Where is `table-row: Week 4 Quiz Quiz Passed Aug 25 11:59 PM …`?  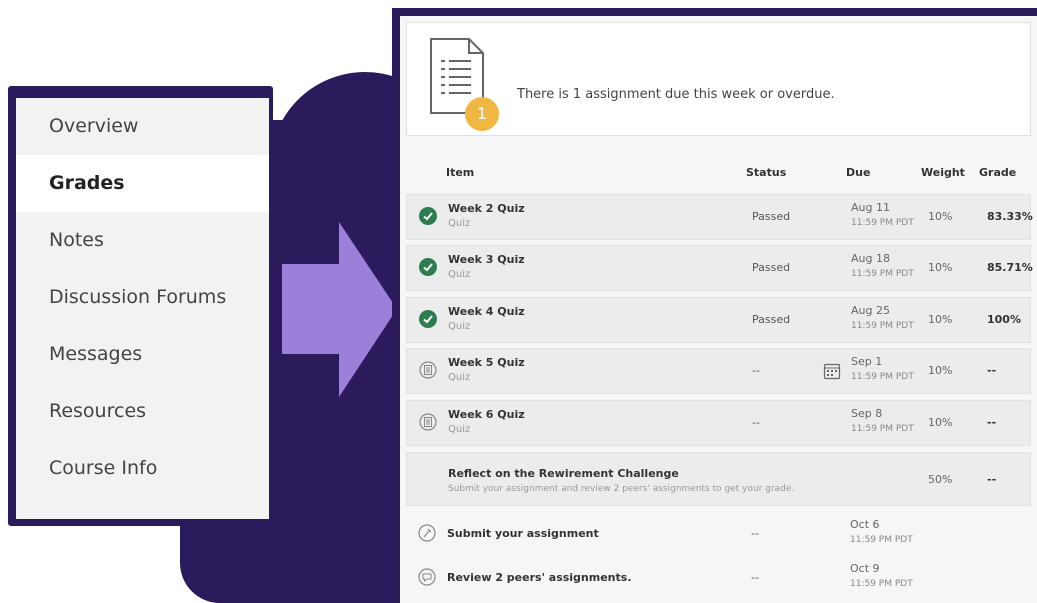
table-row: Week 4 Quiz Quiz Passed Aug 25 11:59 PM … is located at coordinates (718, 320).